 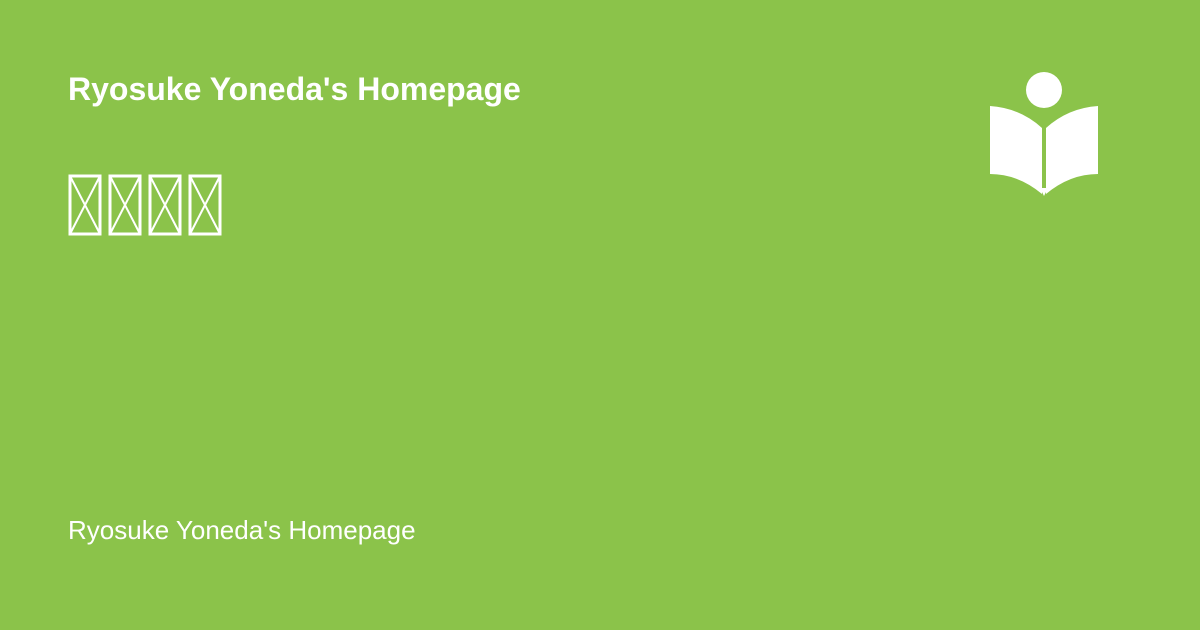 What do you see at coordinates (1044, 134) in the screenshot?
I see `reader-book-icon` at bounding box center [1044, 134].